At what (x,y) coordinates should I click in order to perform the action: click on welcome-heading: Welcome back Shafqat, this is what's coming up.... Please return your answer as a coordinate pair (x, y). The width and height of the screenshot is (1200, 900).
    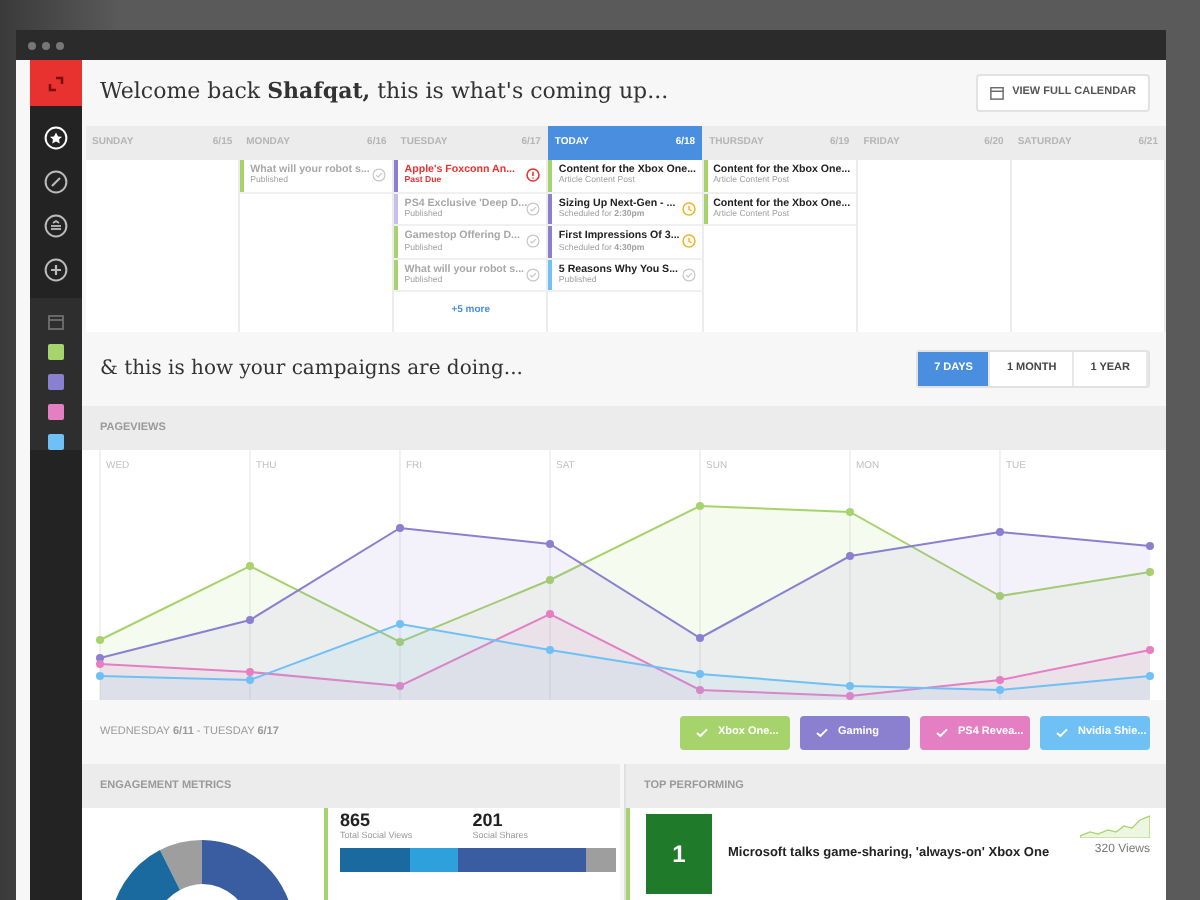
    Looking at the image, I should click on (384, 92).